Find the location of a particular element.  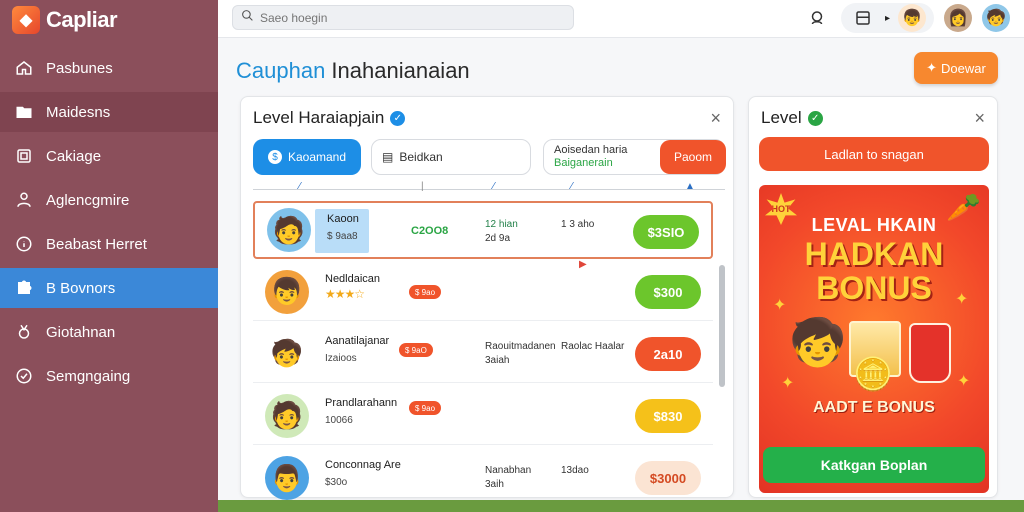

row-detail-sub: 3aiah is located at coordinates (497, 360).